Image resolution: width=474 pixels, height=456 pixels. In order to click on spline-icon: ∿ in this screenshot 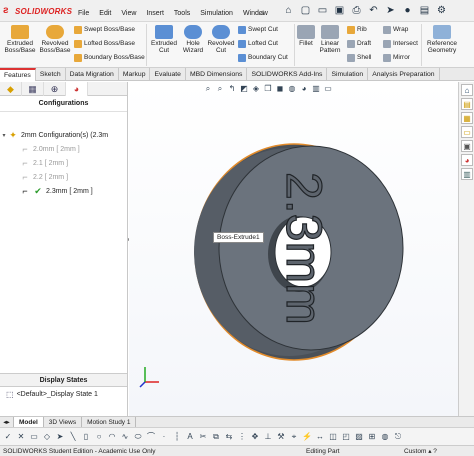, I will do `click(125, 437)`.